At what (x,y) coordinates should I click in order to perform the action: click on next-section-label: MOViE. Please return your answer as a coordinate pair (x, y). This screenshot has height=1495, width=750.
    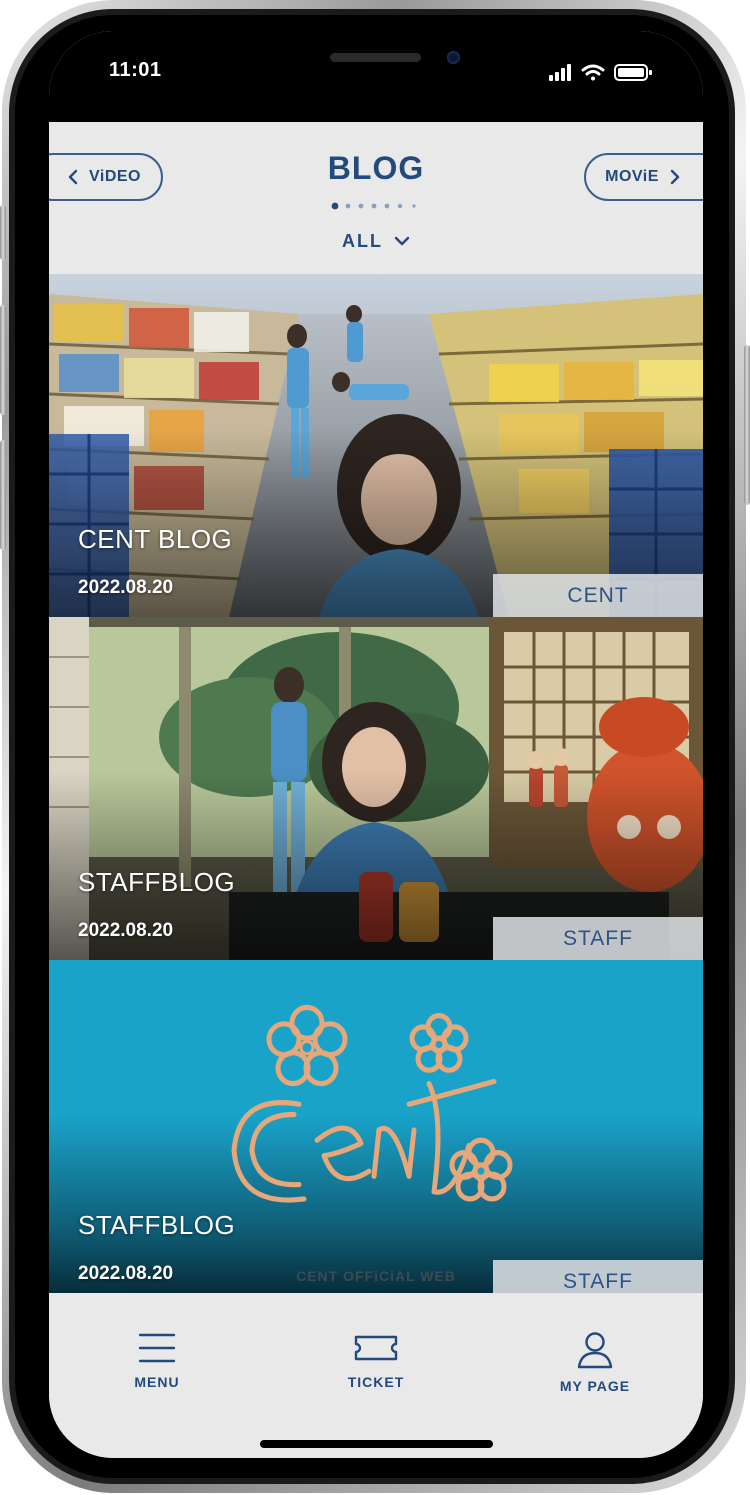
    Looking at the image, I should click on (632, 176).